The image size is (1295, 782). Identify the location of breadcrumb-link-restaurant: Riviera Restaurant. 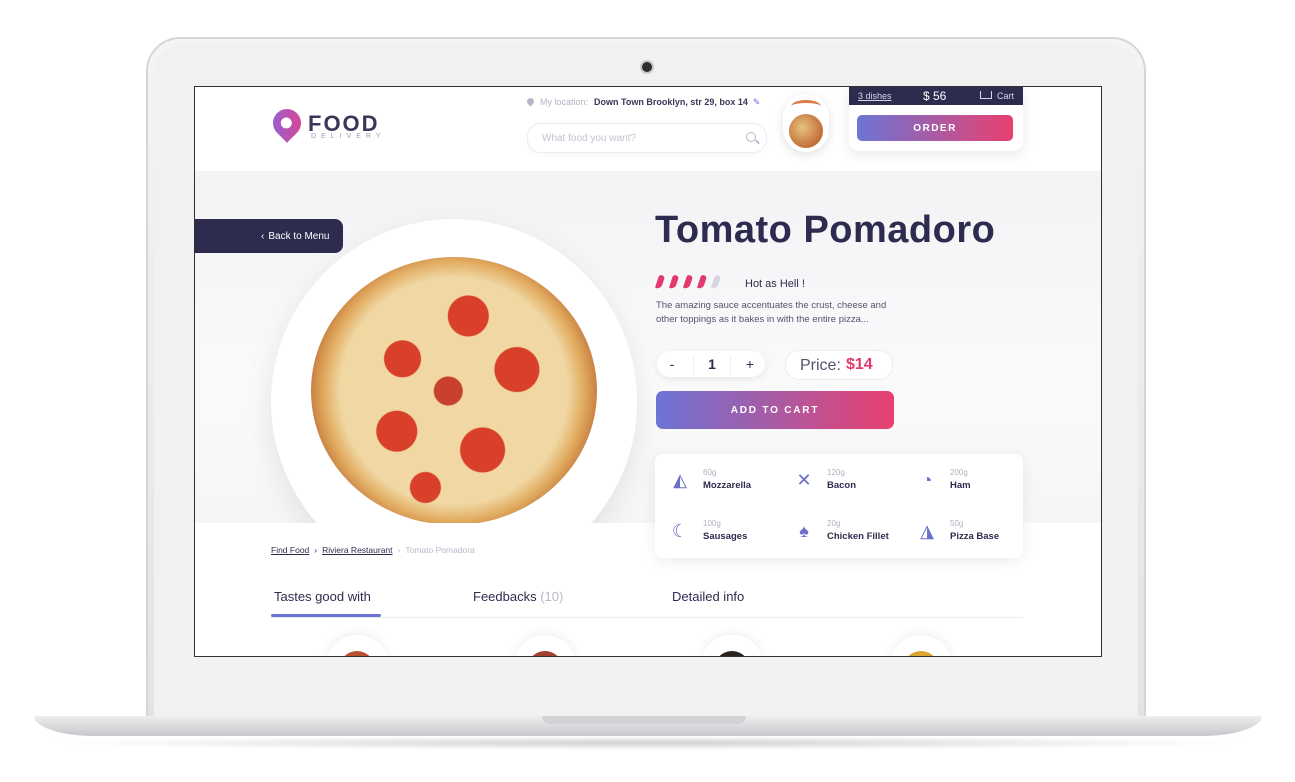
(357, 550).